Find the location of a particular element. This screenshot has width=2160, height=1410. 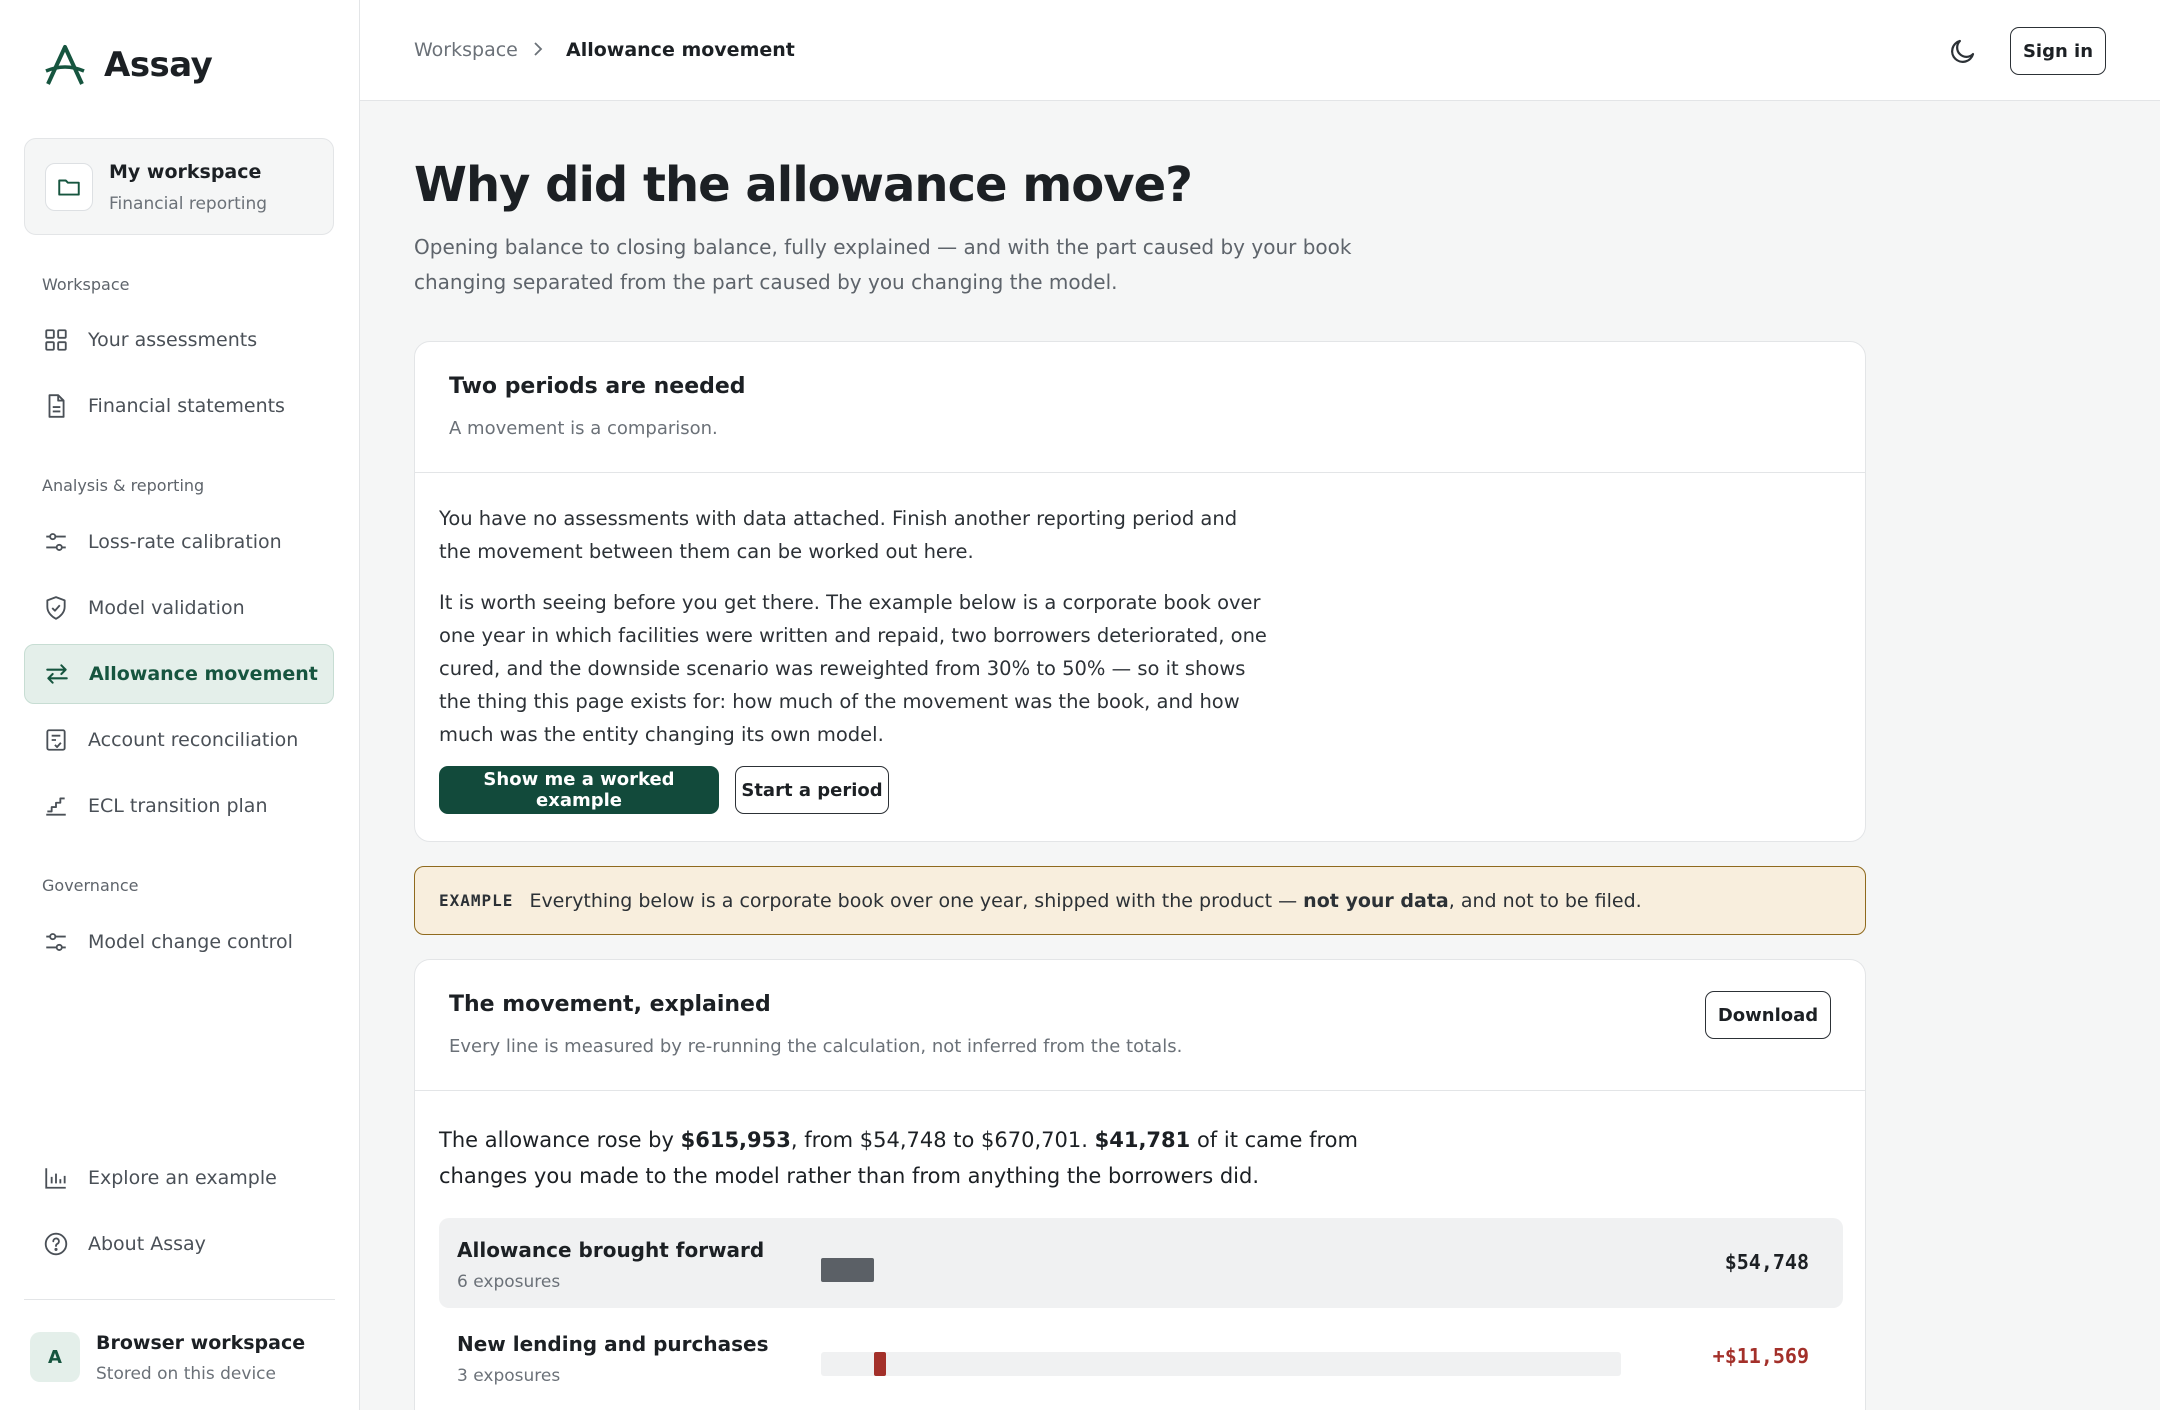

movement-row-label: Allowance brought forward is located at coordinates (611, 1250).